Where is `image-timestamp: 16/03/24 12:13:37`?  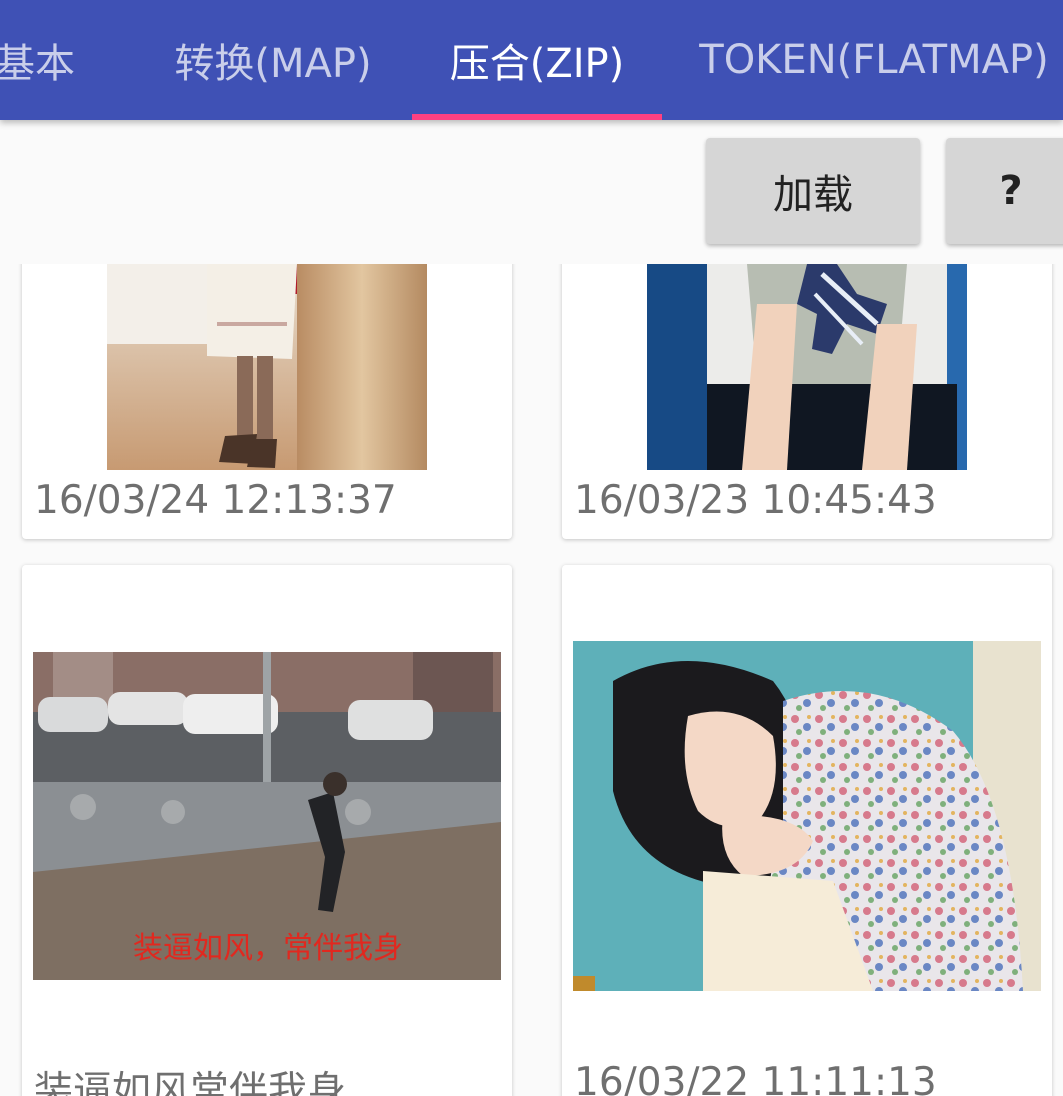 image-timestamp: 16/03/24 12:13:37 is located at coordinates (215, 500).